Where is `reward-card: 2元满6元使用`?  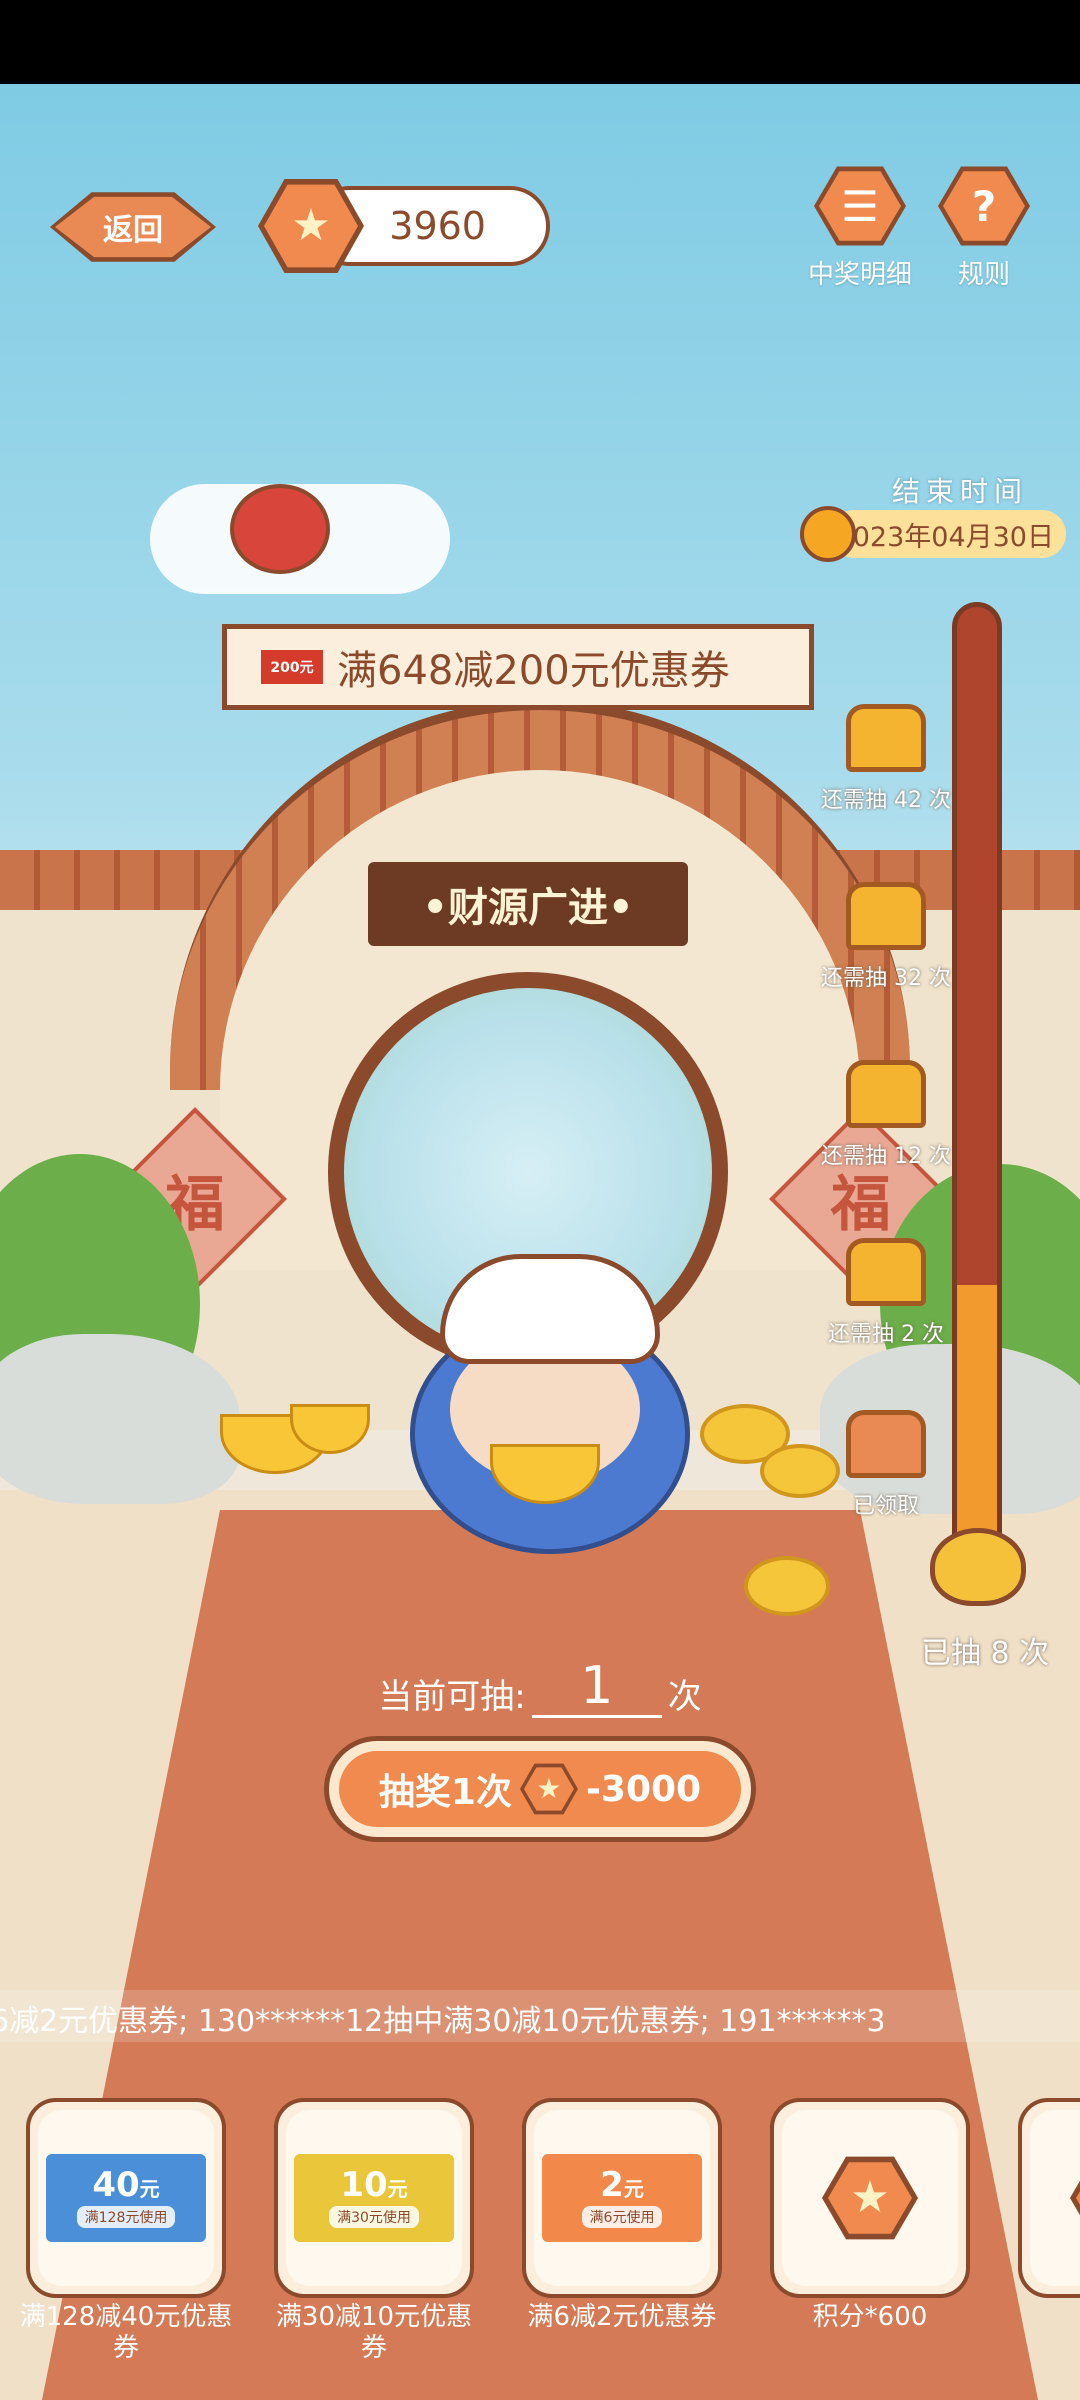 reward-card: 2元满6元使用 is located at coordinates (622, 2198).